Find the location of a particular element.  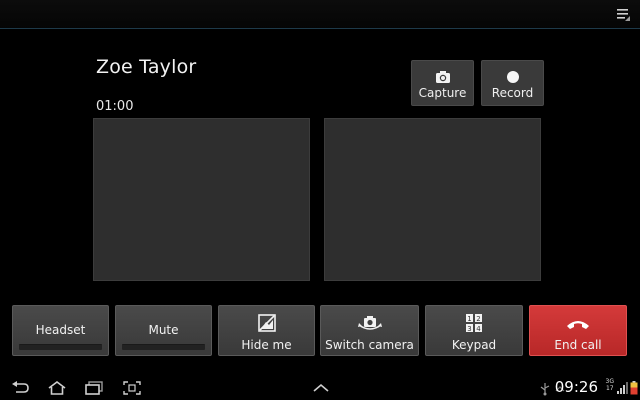

headset-label: Headset is located at coordinates (60, 330).